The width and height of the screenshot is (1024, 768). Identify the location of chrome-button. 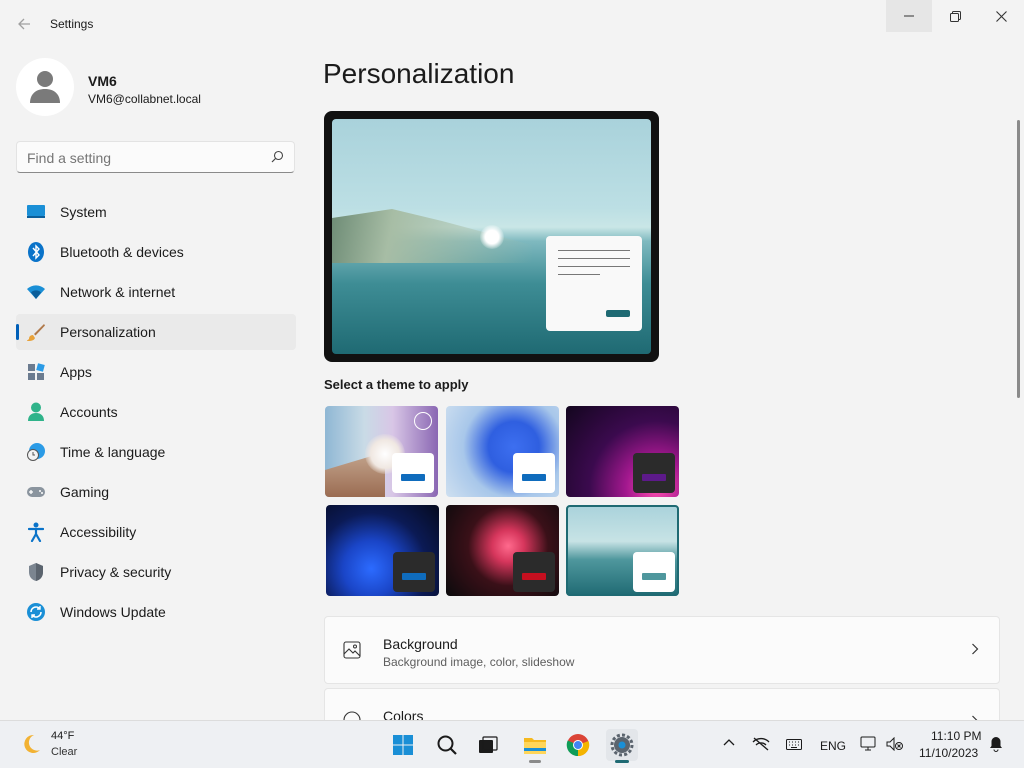
(578, 745).